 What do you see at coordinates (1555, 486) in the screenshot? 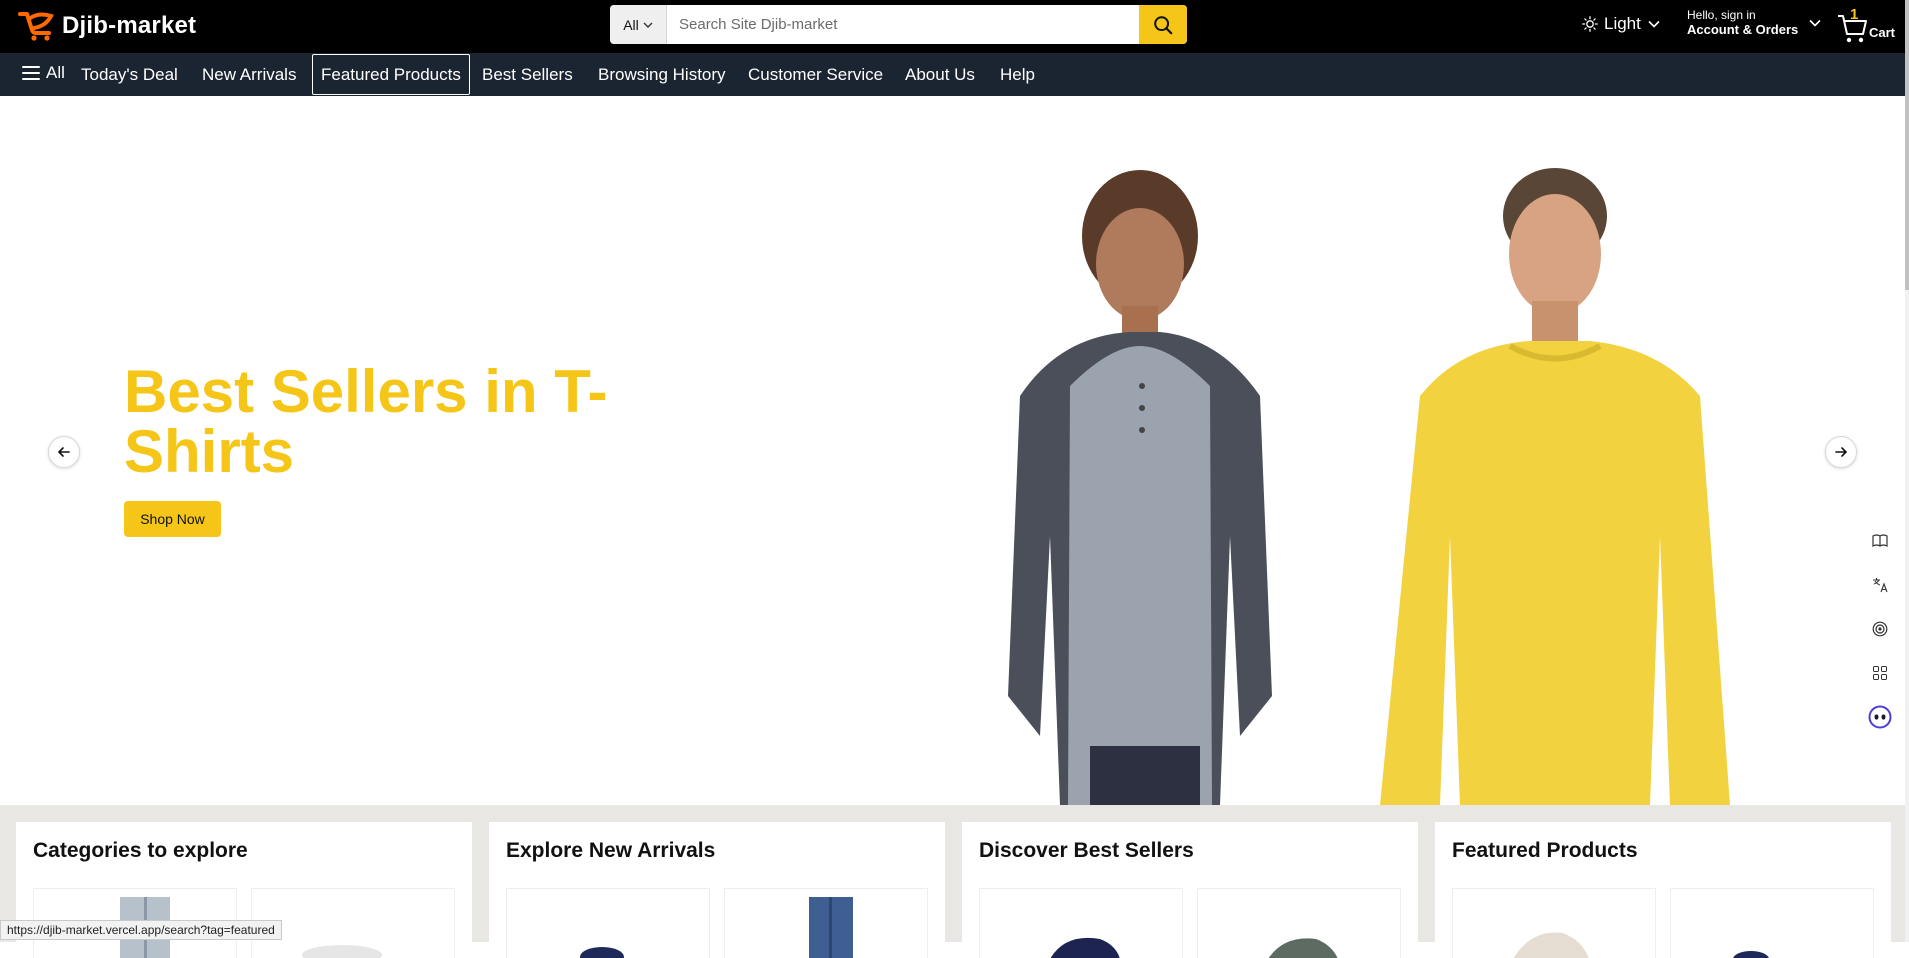
I see `model-yellow-tee` at bounding box center [1555, 486].